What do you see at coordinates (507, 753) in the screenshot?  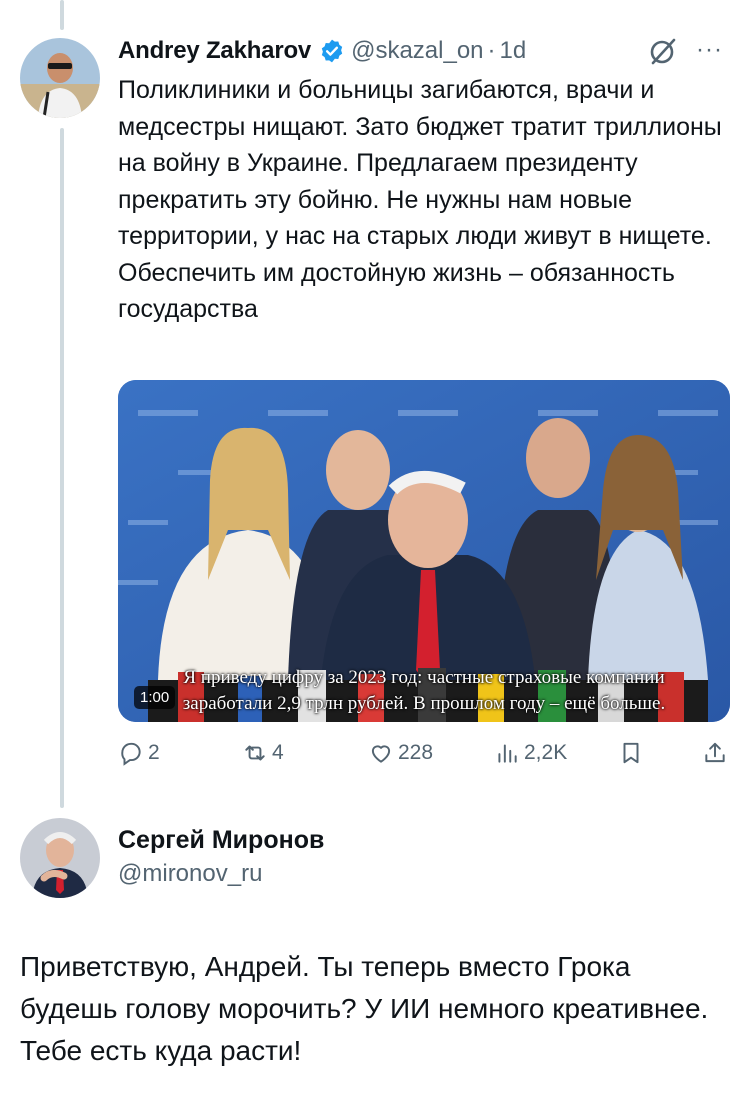 I see `views-icon` at bounding box center [507, 753].